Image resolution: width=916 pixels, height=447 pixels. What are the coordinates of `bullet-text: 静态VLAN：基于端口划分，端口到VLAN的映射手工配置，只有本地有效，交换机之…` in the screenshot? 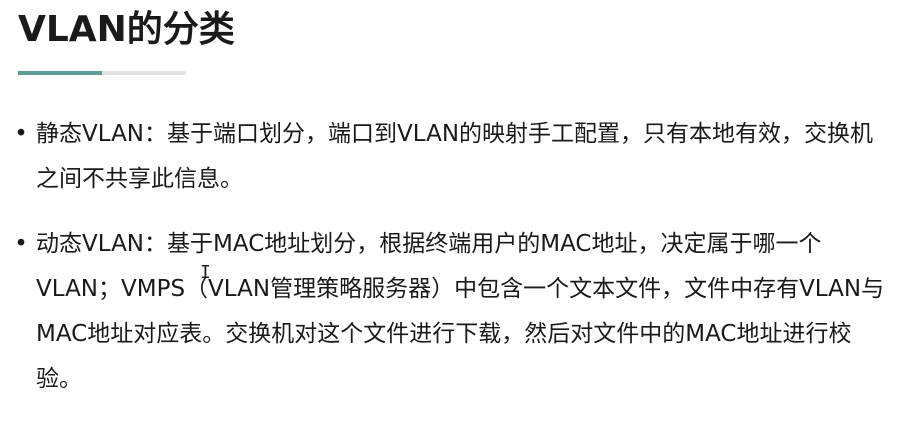 It's located at (455, 156).